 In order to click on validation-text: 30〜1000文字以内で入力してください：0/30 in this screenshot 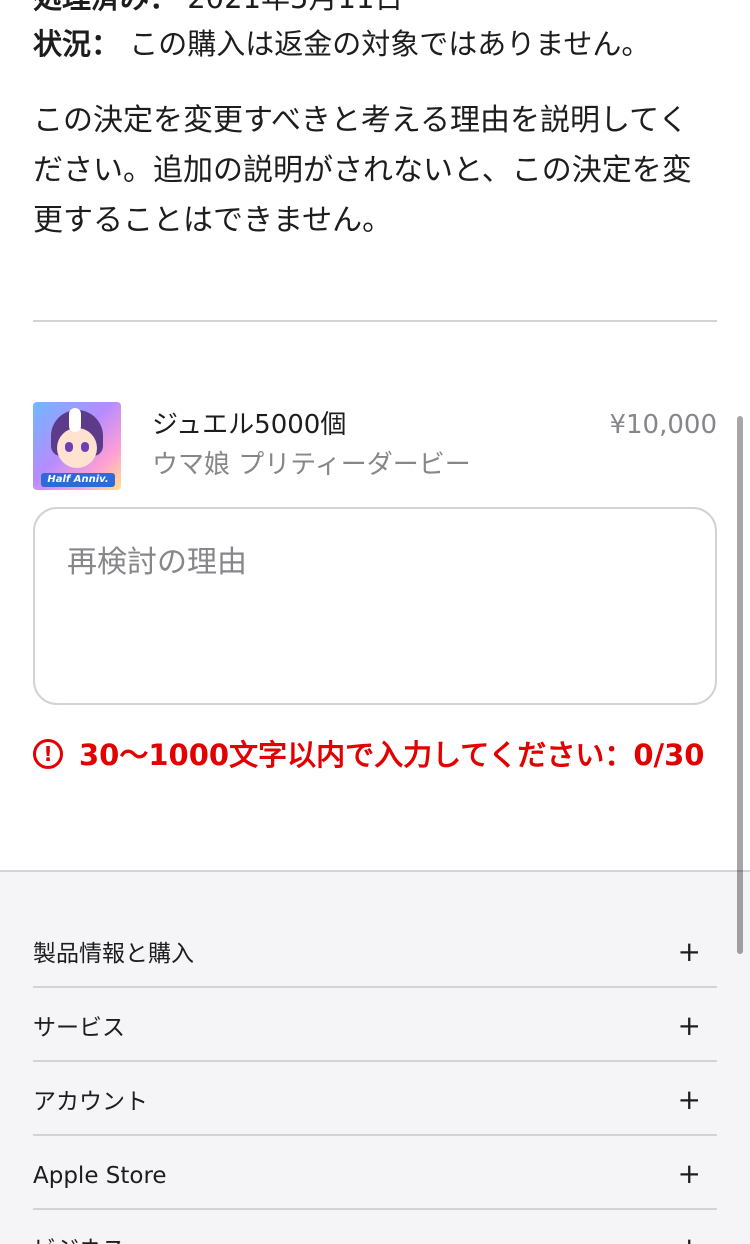, I will do `click(392, 755)`.